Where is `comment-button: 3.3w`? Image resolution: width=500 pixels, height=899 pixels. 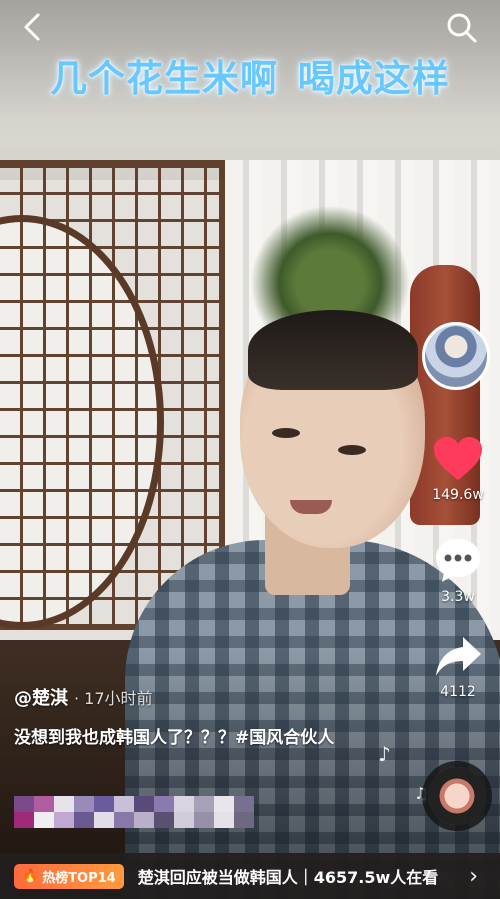
comment-button: 3.3w is located at coordinates (458, 570).